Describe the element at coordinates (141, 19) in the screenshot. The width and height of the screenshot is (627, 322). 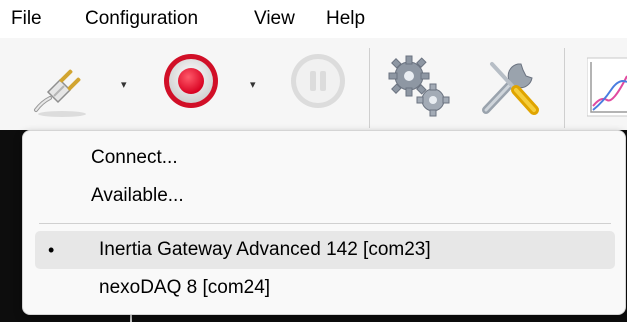
I see `menu-configuration: Configuration` at that location.